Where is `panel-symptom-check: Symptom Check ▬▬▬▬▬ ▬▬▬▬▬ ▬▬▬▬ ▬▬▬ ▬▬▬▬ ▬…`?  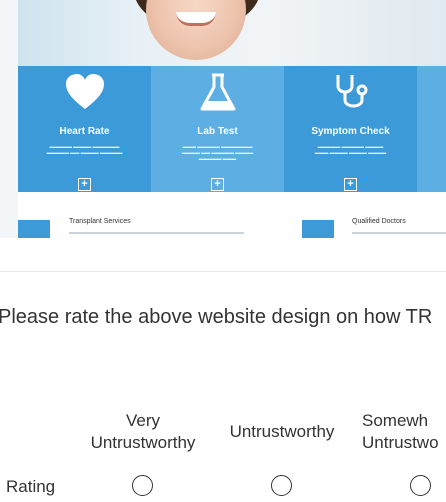
panel-symptom-check: Symptom Check ▬▬▬▬▬ ▬▬▬▬▬ ▬▬▬▬ ▬▬▬ ▬▬▬▬ ▬… is located at coordinates (350, 129).